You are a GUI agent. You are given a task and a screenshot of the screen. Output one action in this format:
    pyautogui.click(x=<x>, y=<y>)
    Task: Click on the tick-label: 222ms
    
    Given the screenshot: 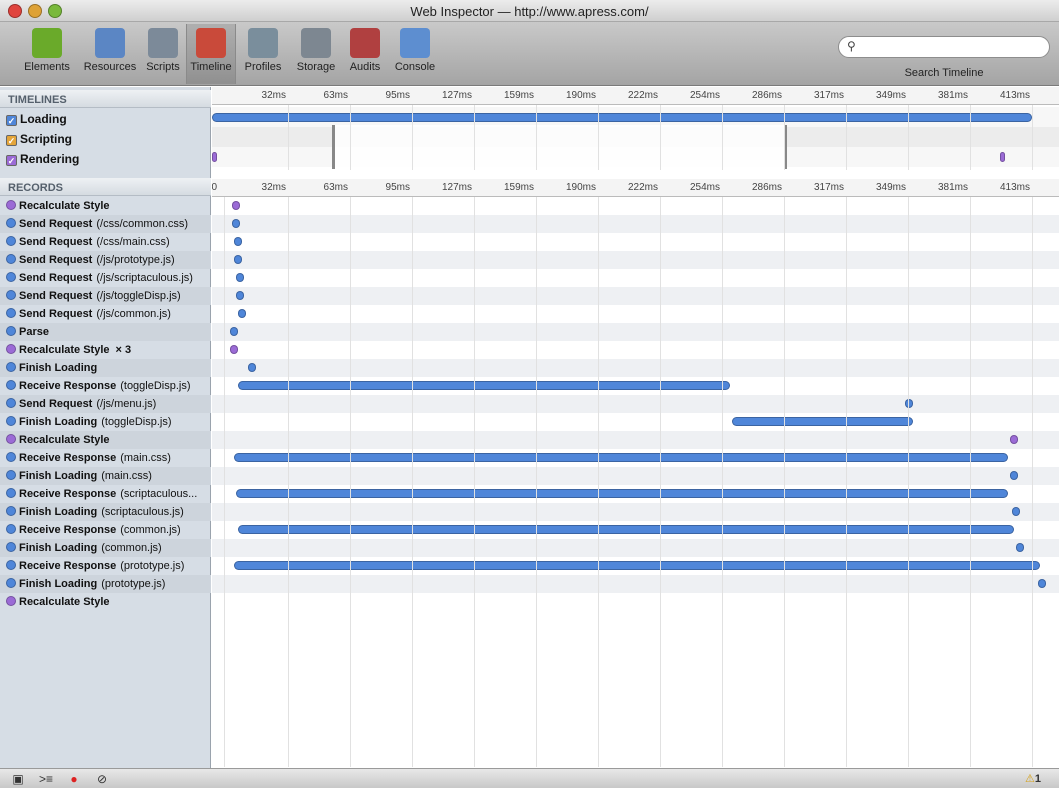 What is the action you would take?
    pyautogui.click(x=642, y=95)
    